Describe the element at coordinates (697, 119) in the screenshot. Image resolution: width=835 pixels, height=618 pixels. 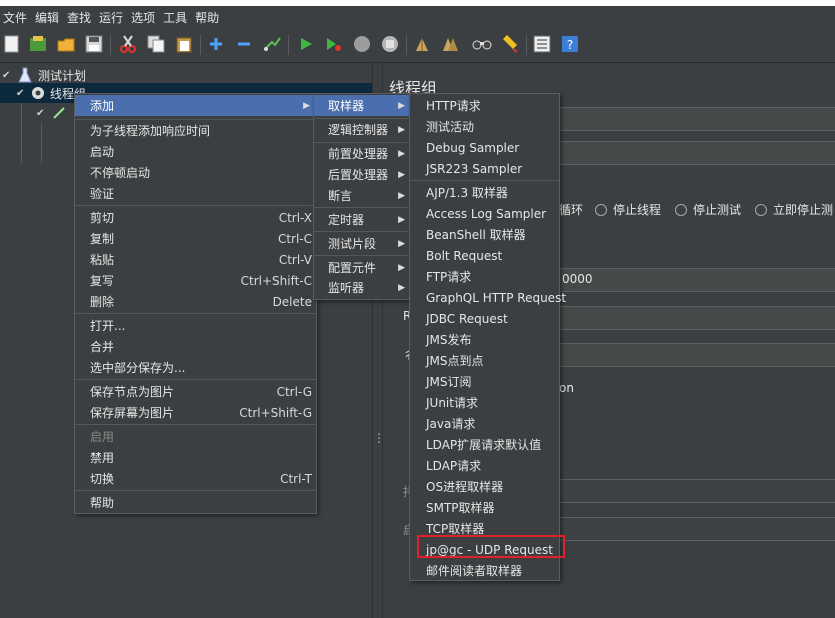
I see `name-field` at that location.